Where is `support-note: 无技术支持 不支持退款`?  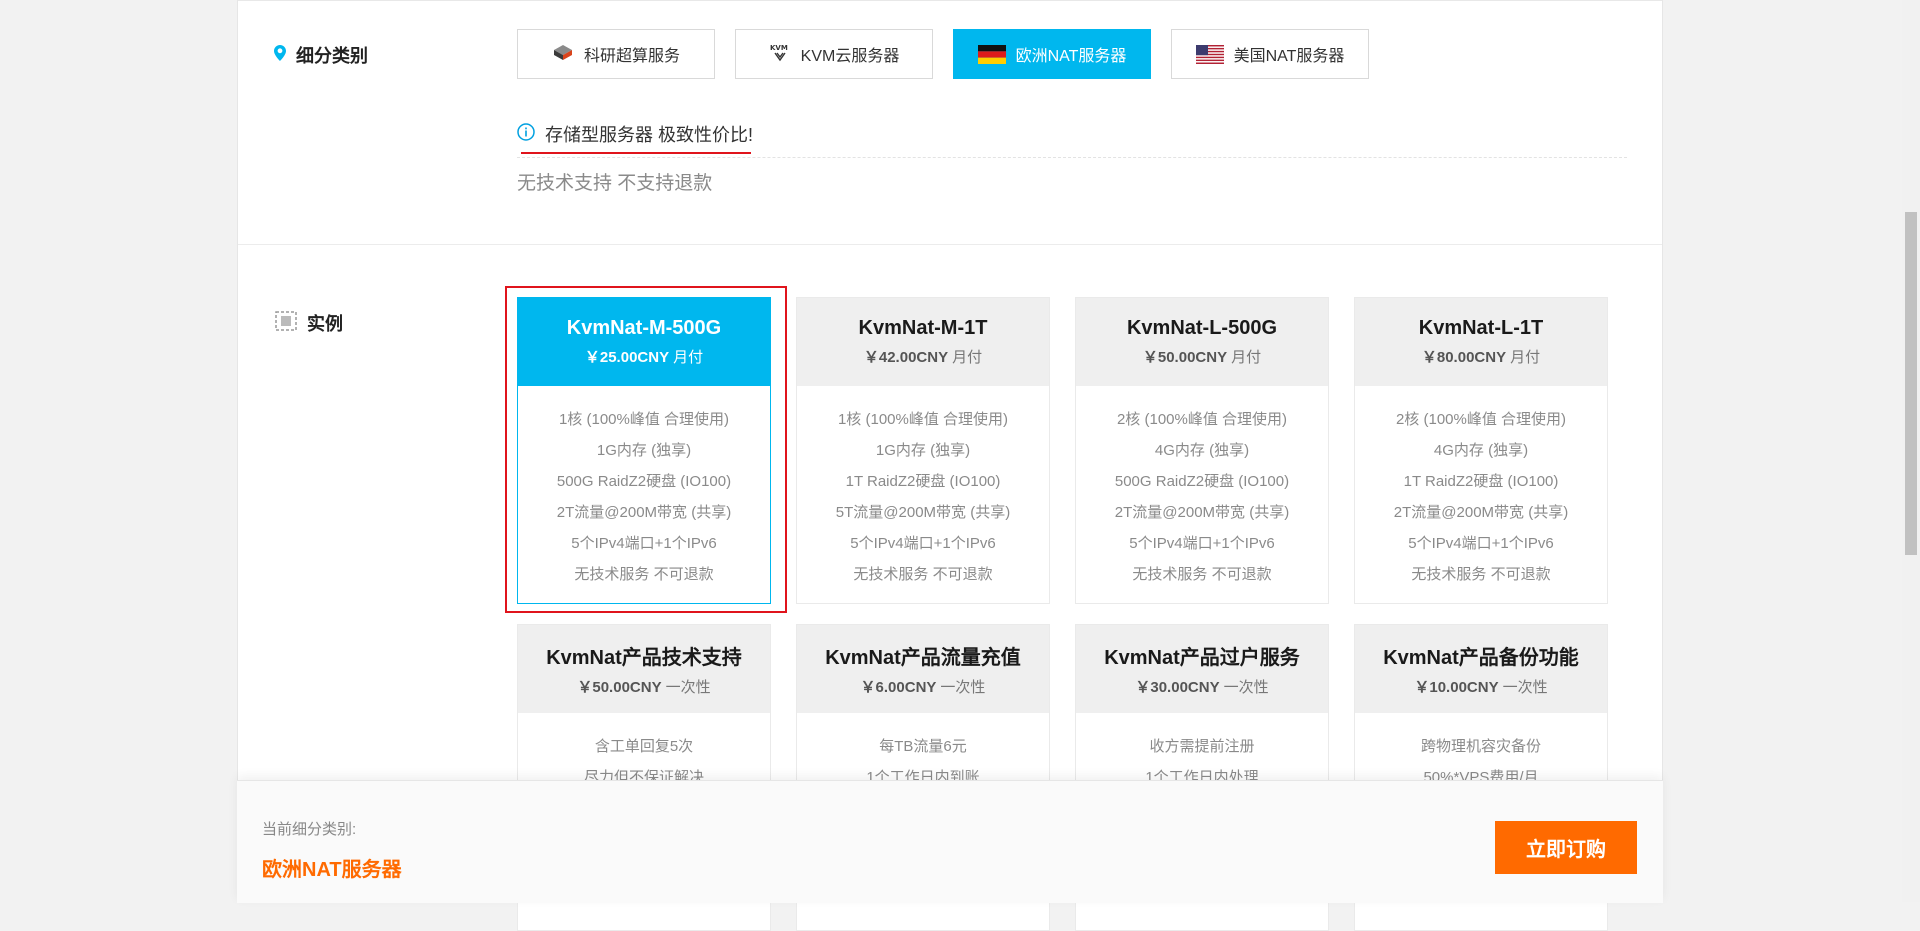
support-note: 无技术支持 不支持退款 is located at coordinates (615, 183).